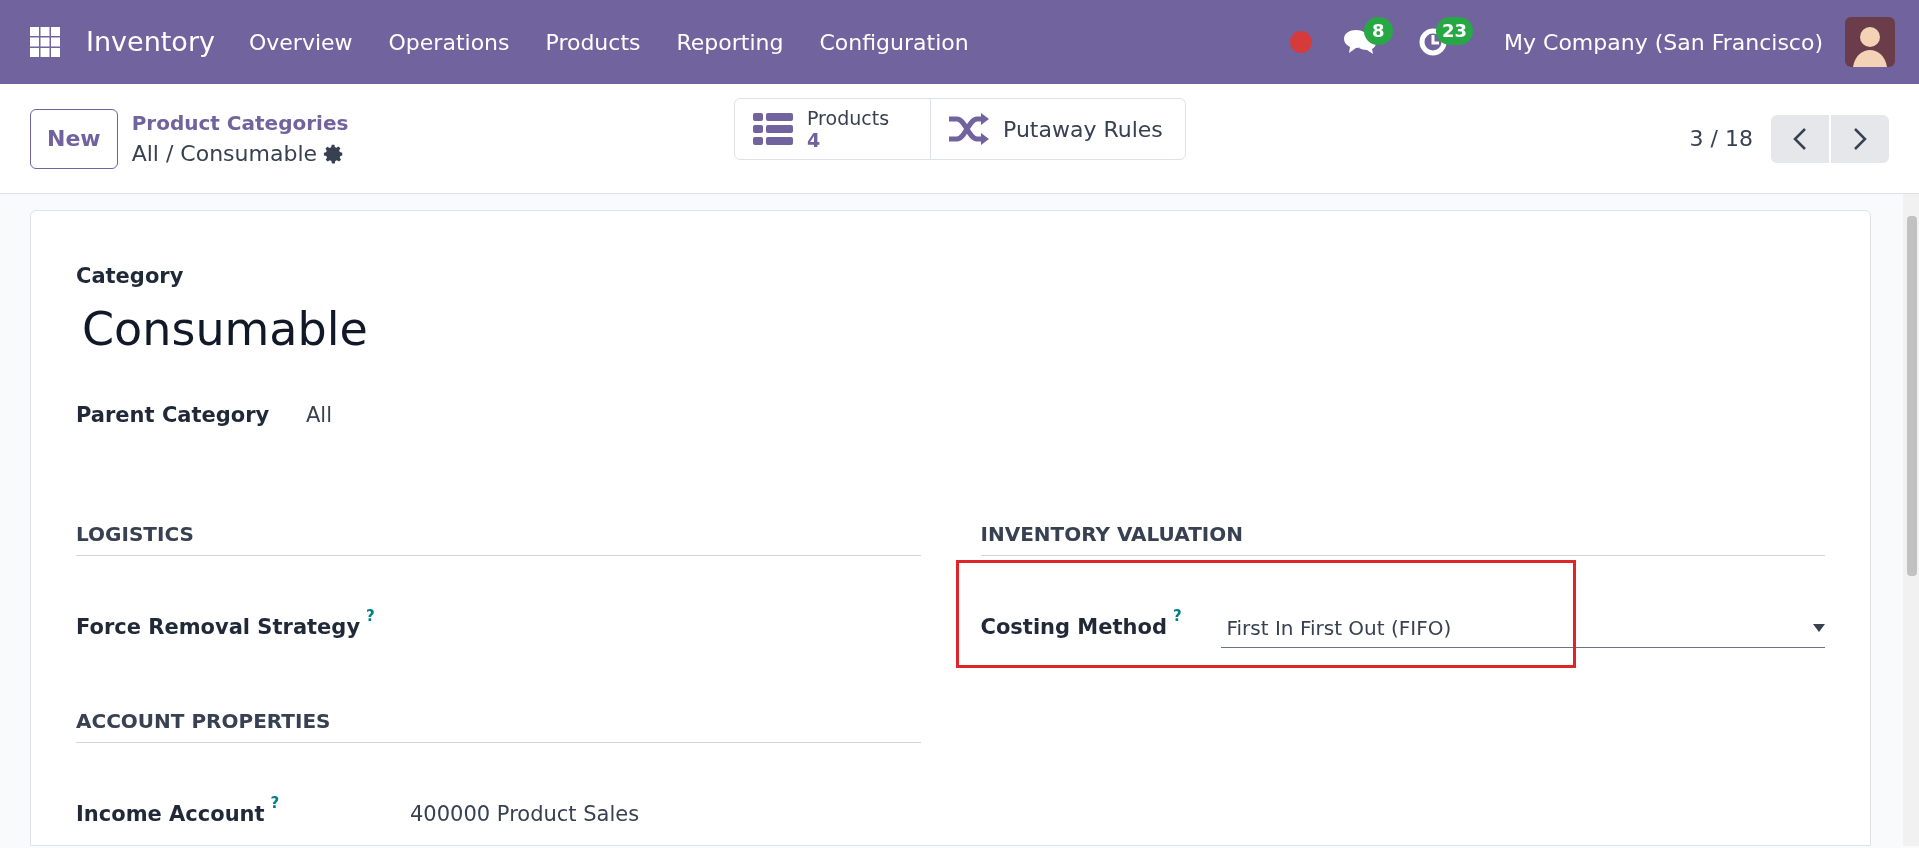 The image size is (1919, 848). Describe the element at coordinates (848, 118) in the screenshot. I see `smart-button-label: Products` at that location.